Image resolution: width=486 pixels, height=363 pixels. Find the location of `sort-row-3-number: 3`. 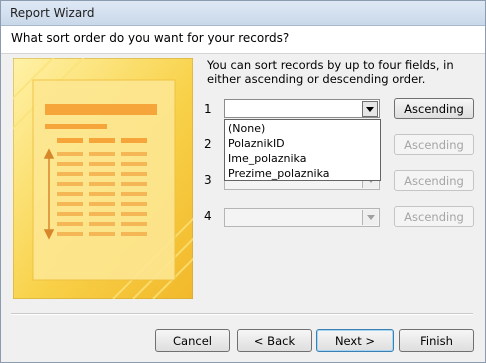

sort-row-3-number: 3 is located at coordinates (208, 180).